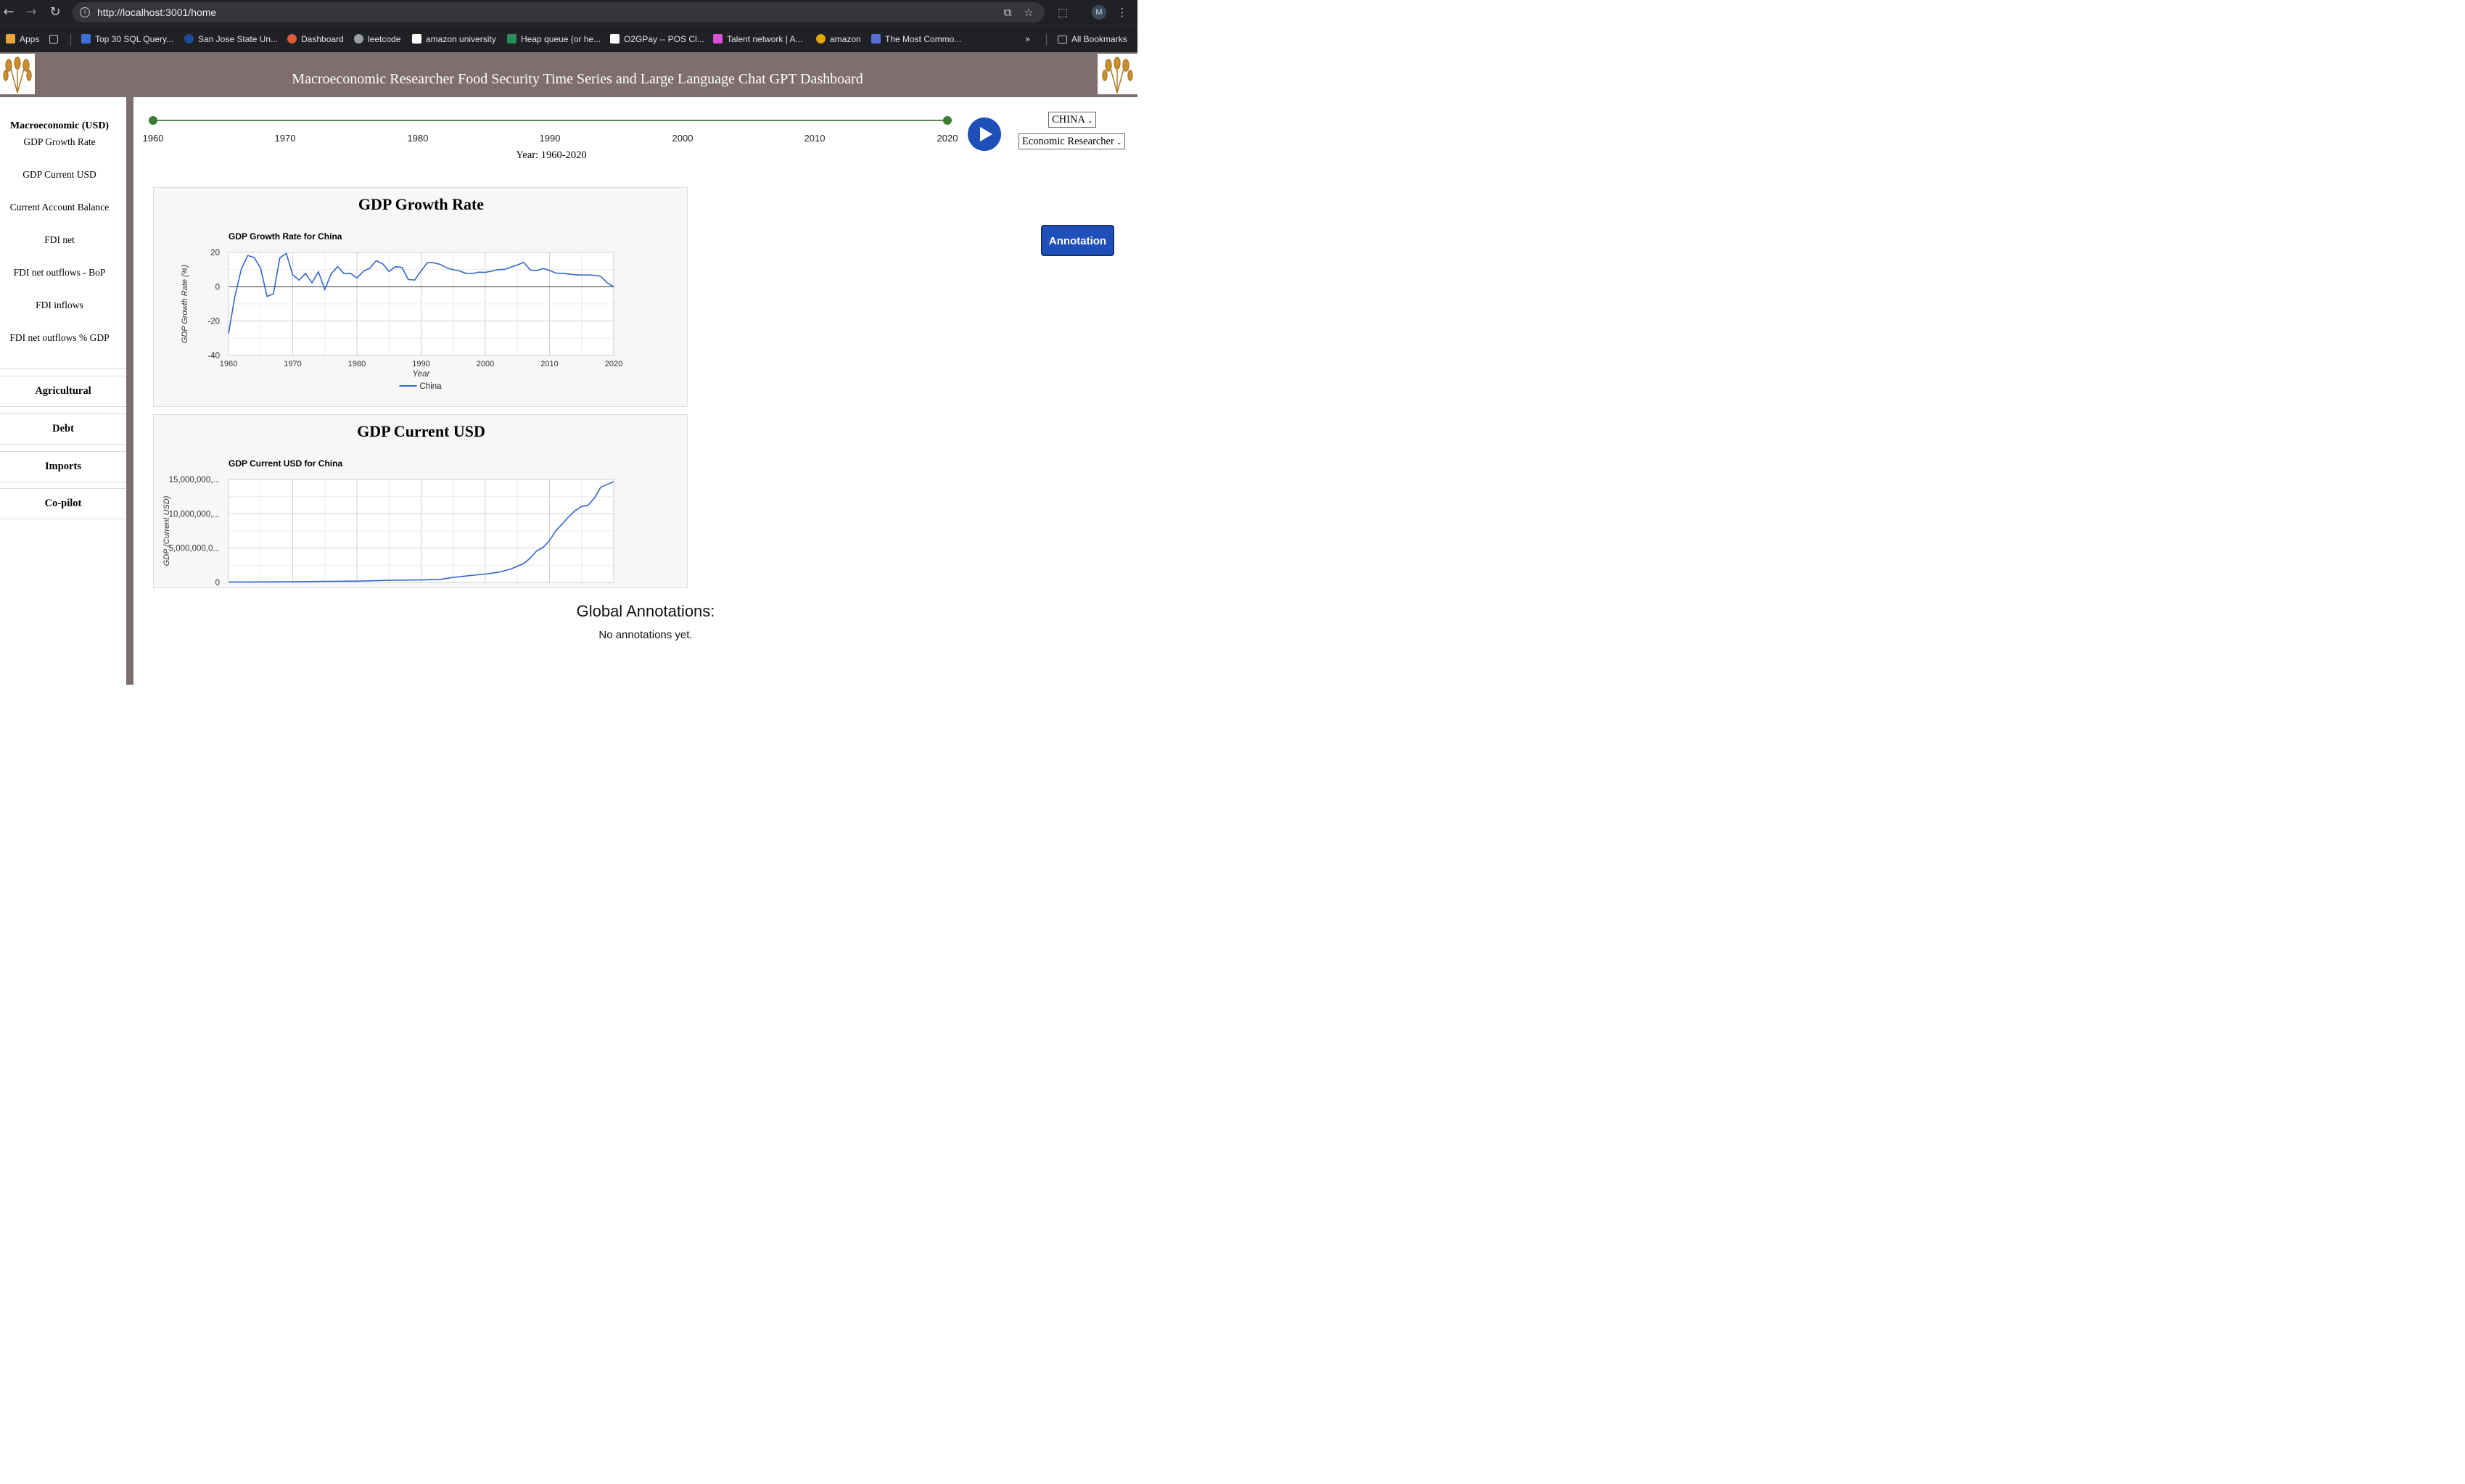 The image size is (2465, 1484). What do you see at coordinates (549, 121) in the screenshot?
I see `year-range-slider-track` at bounding box center [549, 121].